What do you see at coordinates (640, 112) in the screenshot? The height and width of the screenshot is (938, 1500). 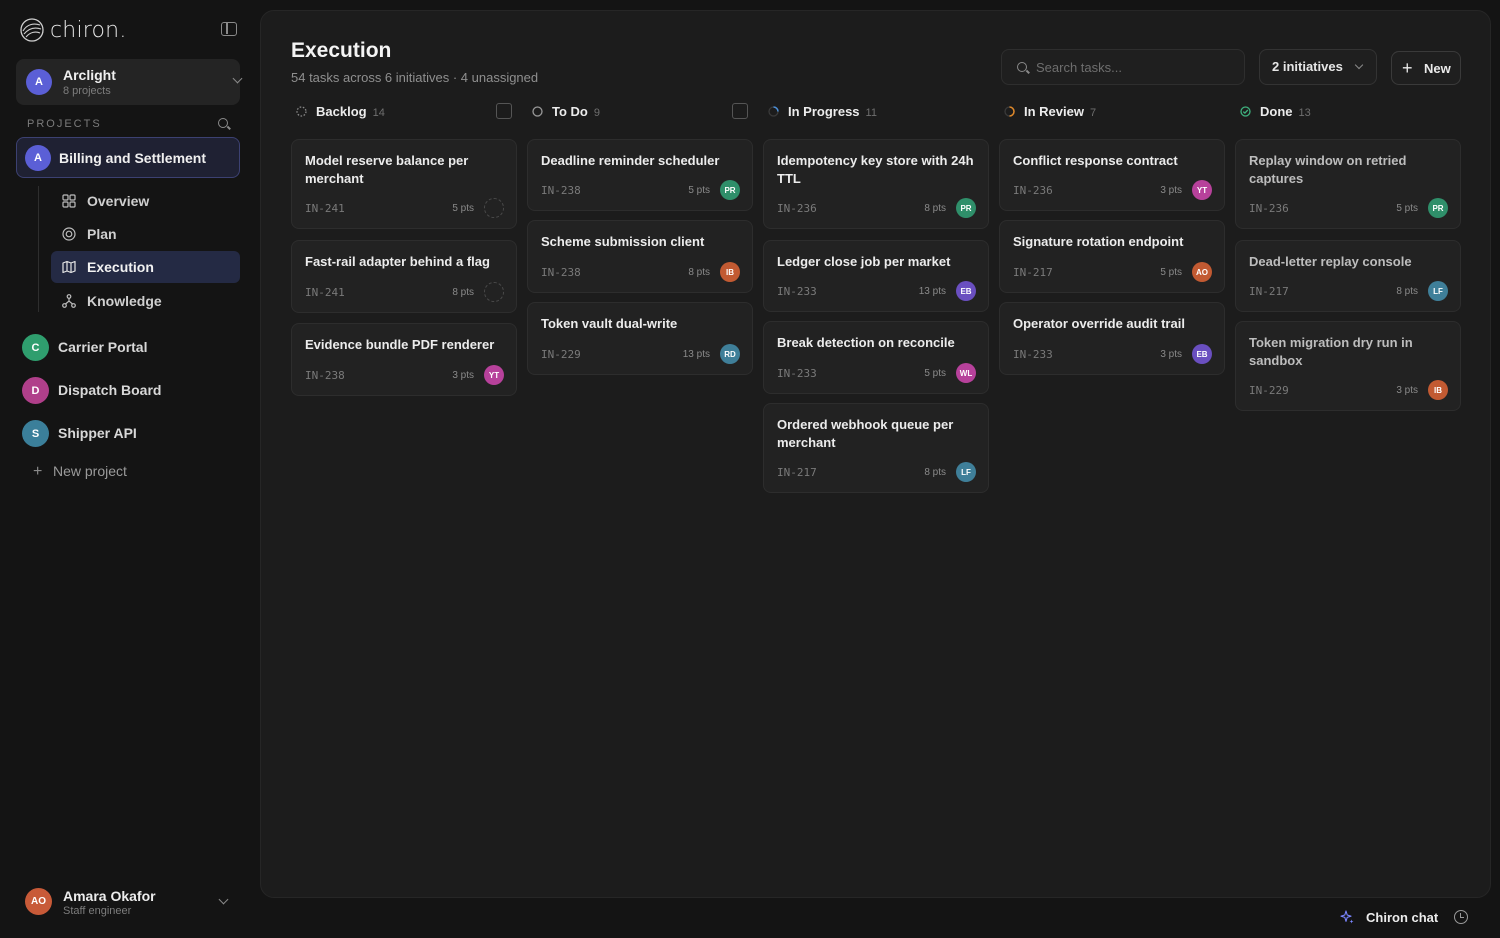 I see `column-header: To Do 9` at bounding box center [640, 112].